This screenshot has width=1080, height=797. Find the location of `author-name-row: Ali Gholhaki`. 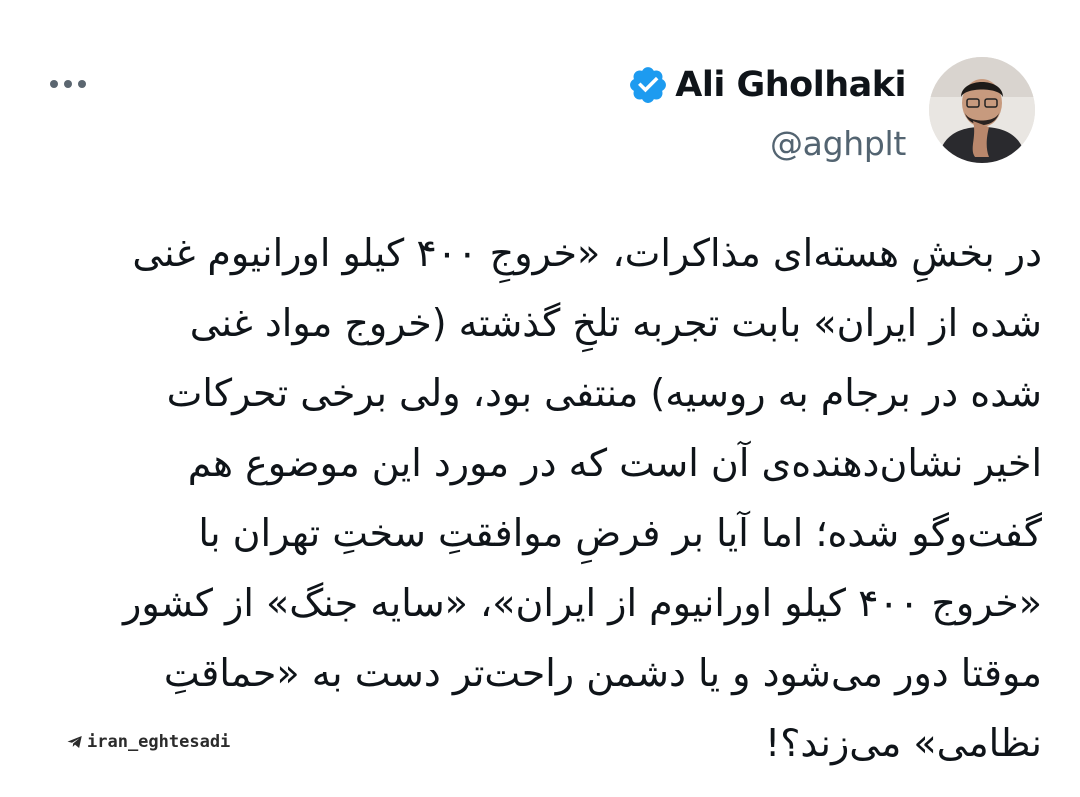

author-name-row: Ali Gholhaki is located at coordinates (766, 85).